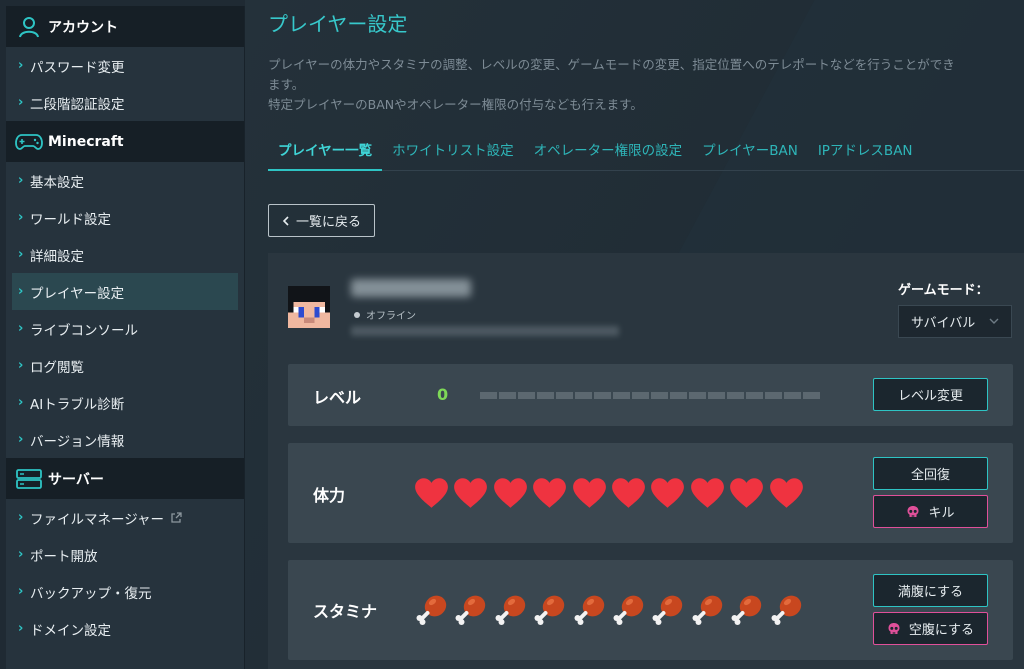  I want to click on xp-bar, so click(650, 395).